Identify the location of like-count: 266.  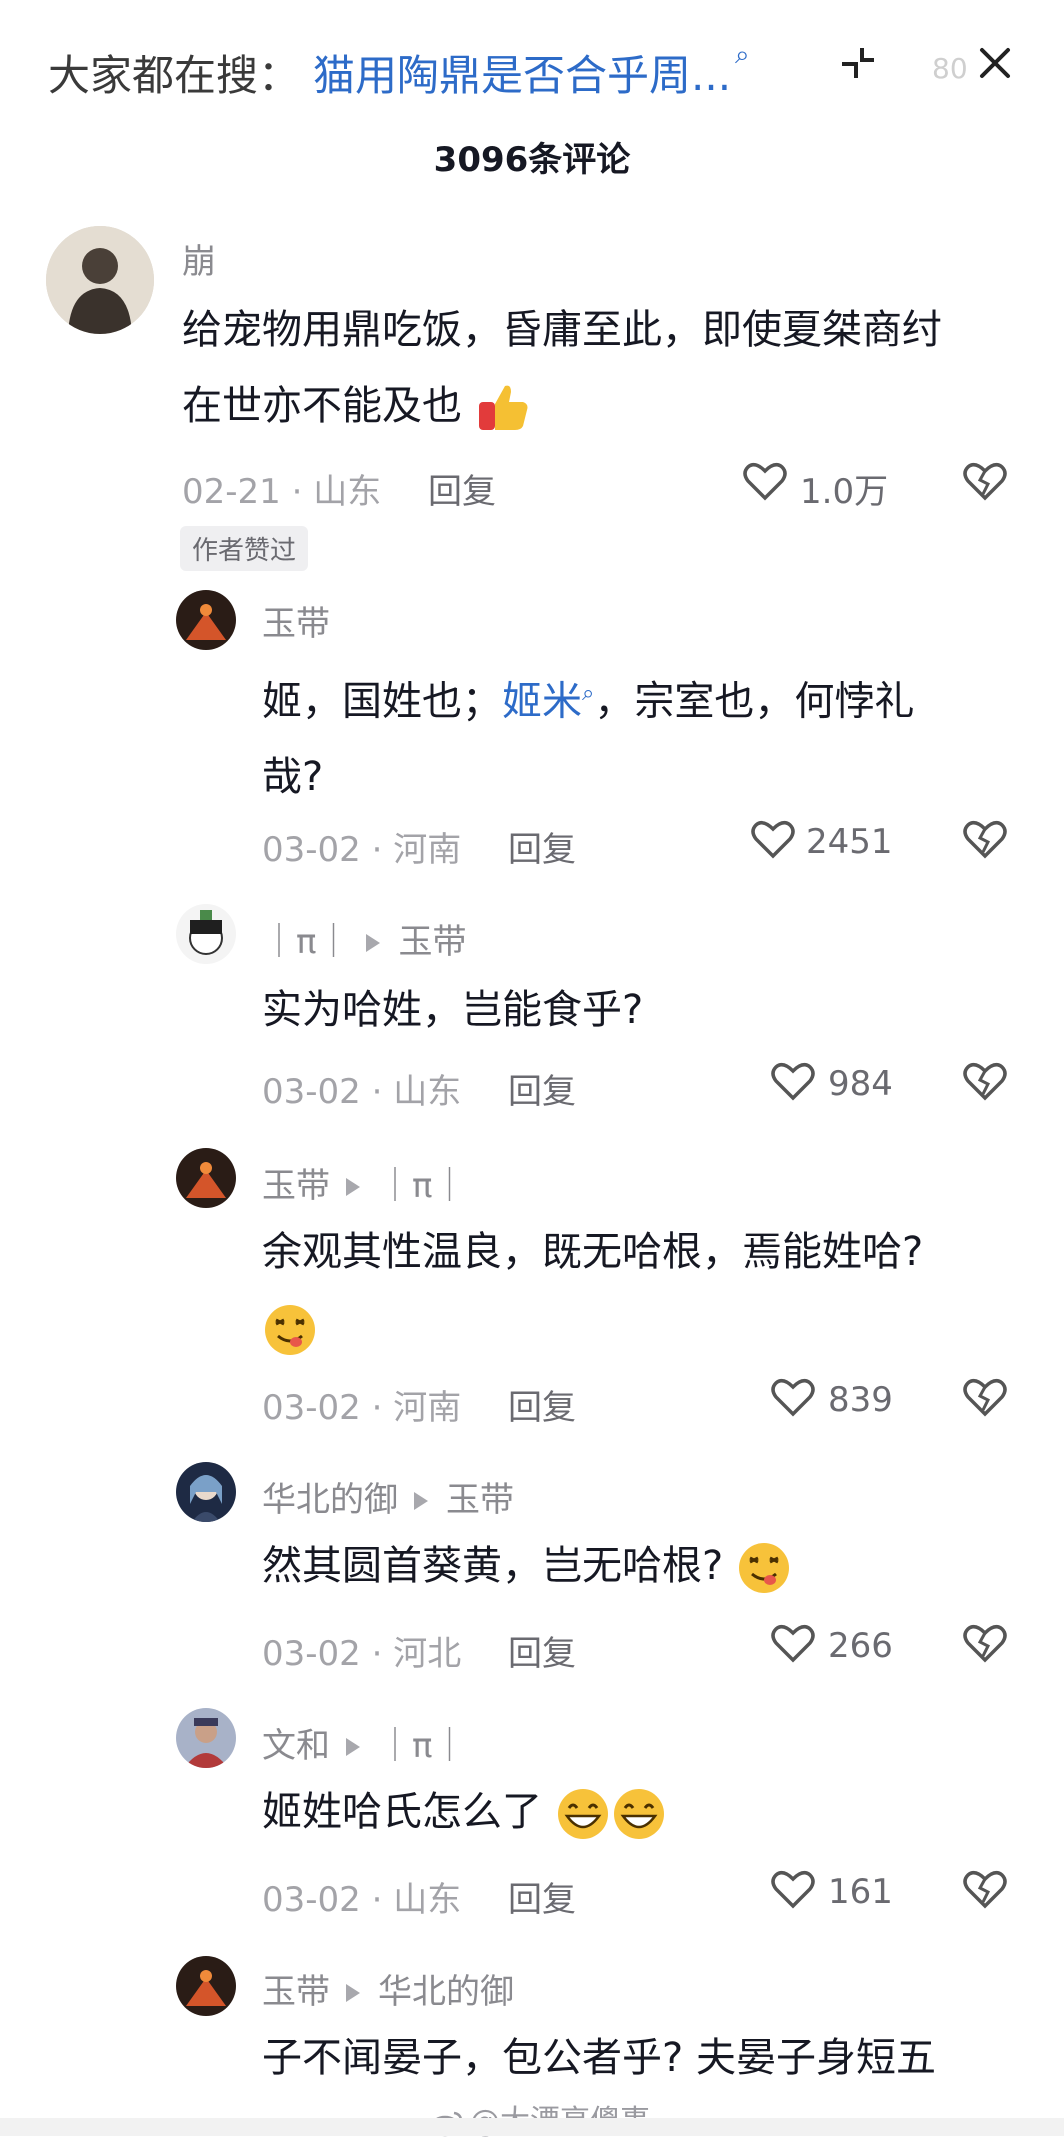
(860, 1646).